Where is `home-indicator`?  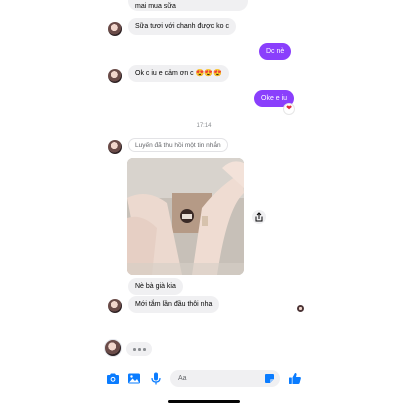 home-indicator is located at coordinates (204, 401).